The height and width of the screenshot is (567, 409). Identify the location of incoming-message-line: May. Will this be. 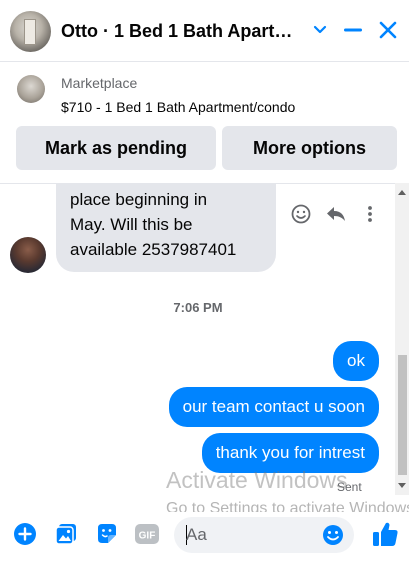
(131, 224).